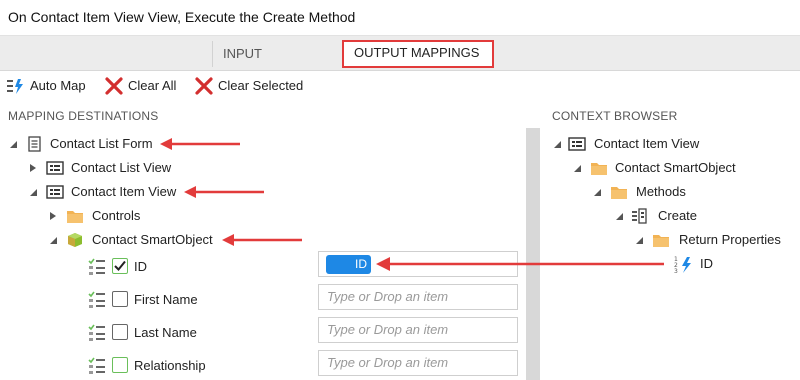 This screenshot has width=800, height=380. Describe the element at coordinates (101, 143) in the screenshot. I see `tree-node-label: Contact List Form` at that location.